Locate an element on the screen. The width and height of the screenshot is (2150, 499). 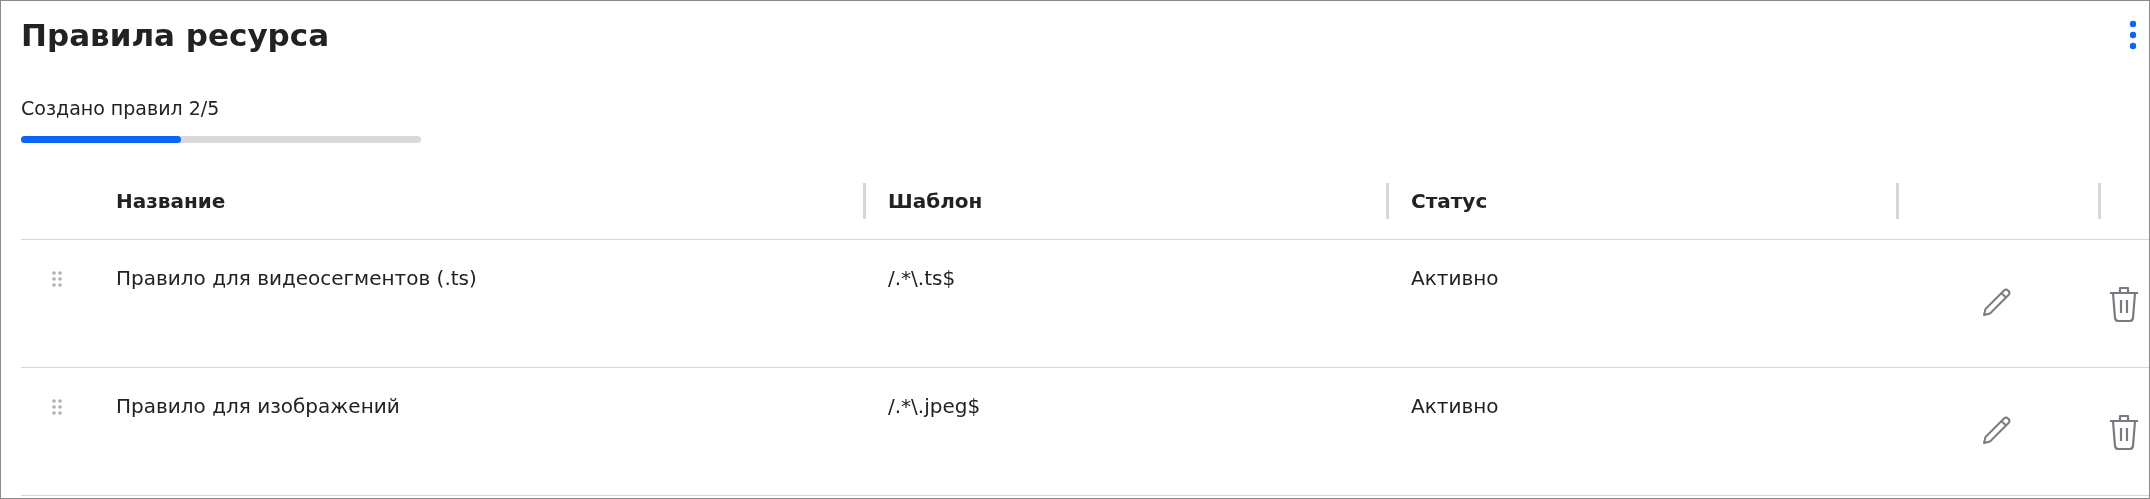
more-menu-icon is located at coordinates (2133, 35).